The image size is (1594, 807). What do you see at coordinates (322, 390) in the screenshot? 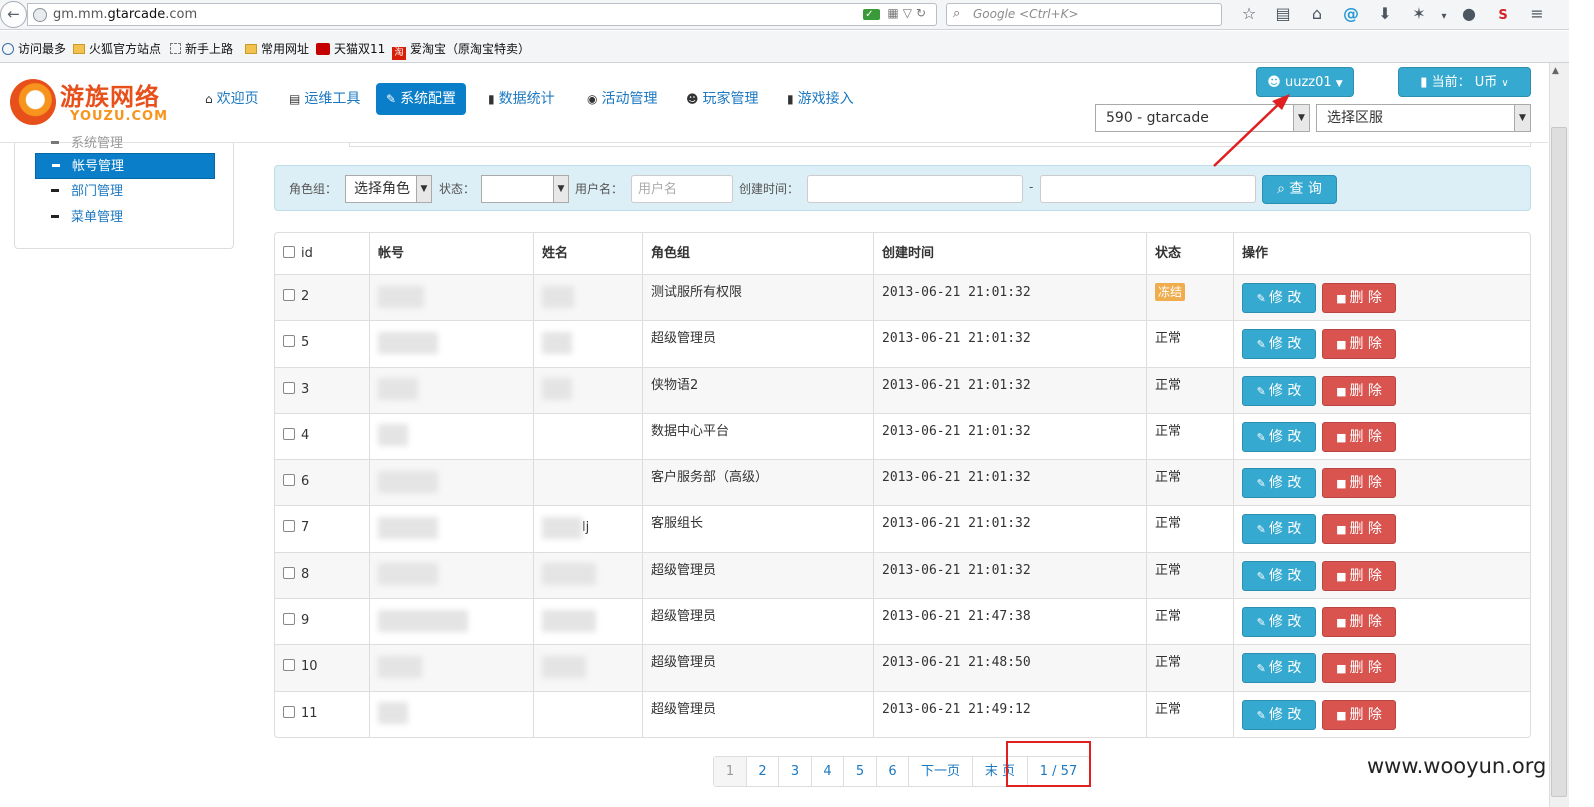
I see `cell-id: 3` at bounding box center [322, 390].